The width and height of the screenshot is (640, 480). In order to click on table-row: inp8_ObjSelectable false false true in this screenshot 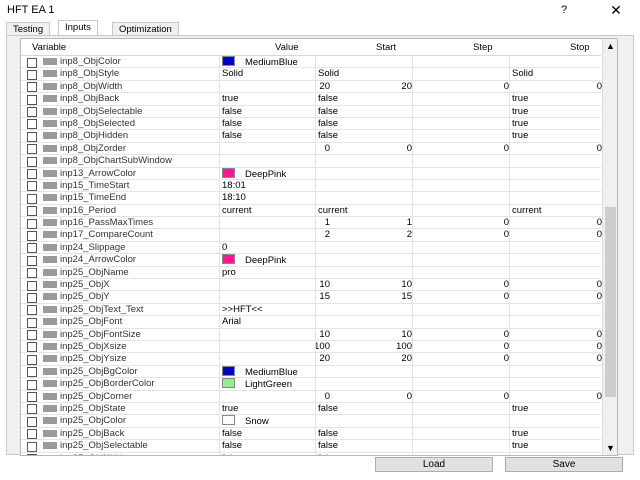, I will do `click(312, 111)`.